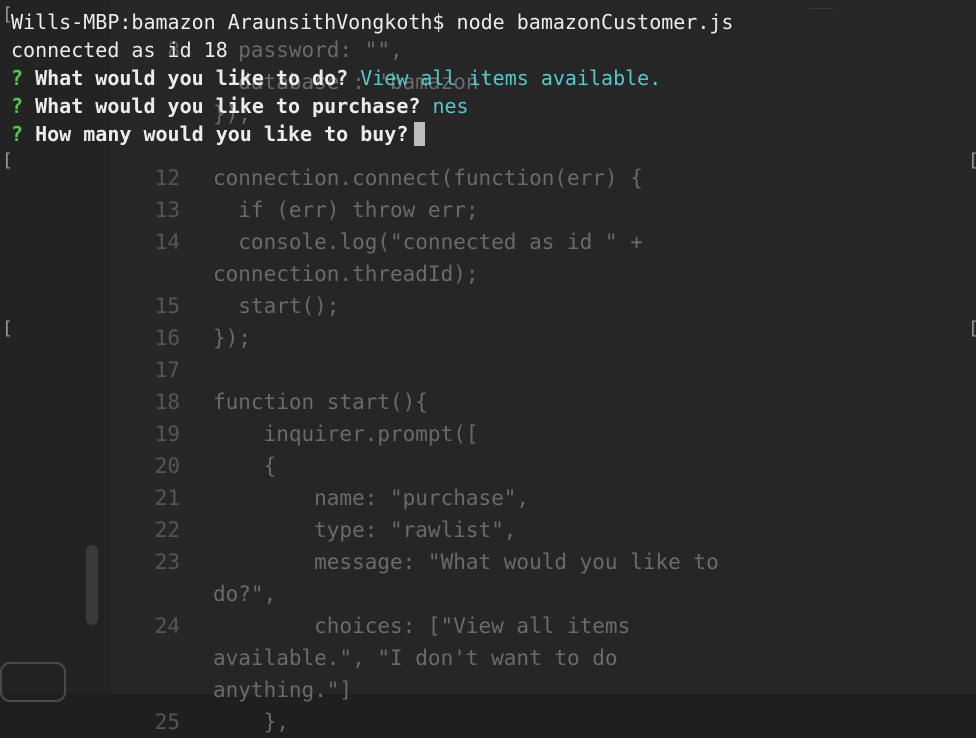 The width and height of the screenshot is (976, 738). I want to click on question-answer: nes, so click(450, 106).